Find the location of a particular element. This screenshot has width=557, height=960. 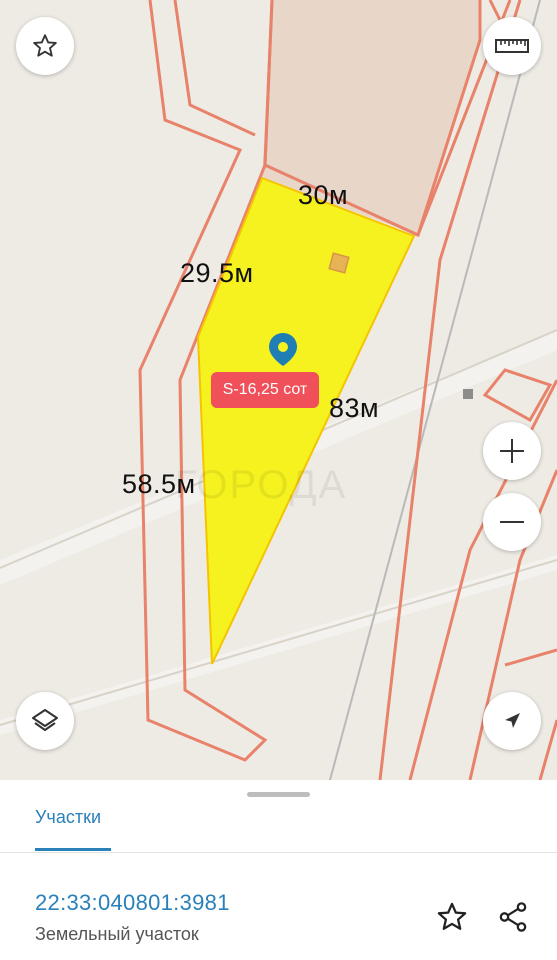

sheet-drag-handle is located at coordinates (278, 794).